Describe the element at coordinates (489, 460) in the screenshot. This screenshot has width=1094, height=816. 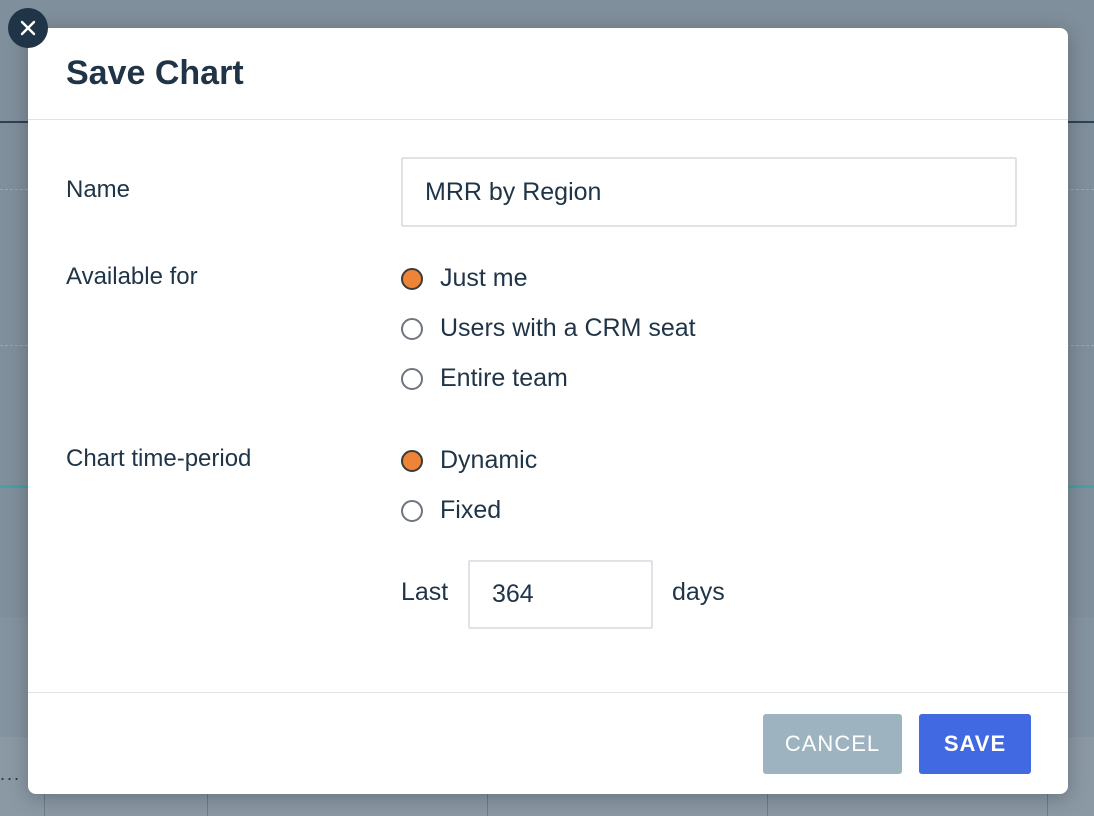
I see `radio-label: Dynamic` at that location.